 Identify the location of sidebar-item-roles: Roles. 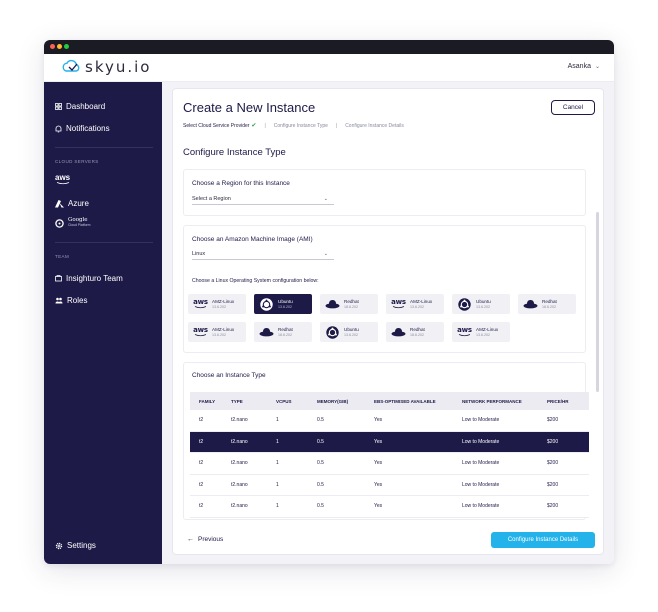
(71, 300).